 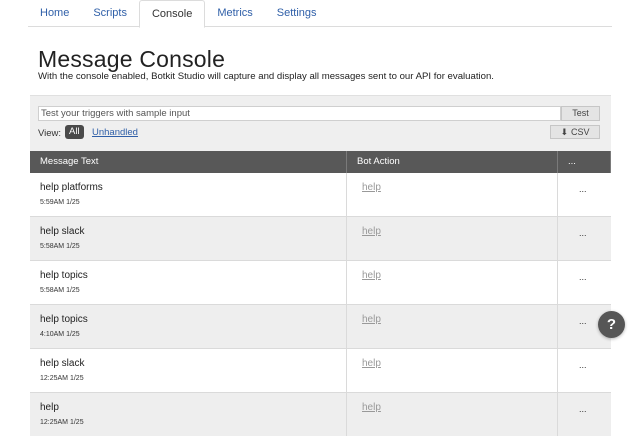 What do you see at coordinates (452, 162) in the screenshot?
I see `header-bot-action: Bot Action` at bounding box center [452, 162].